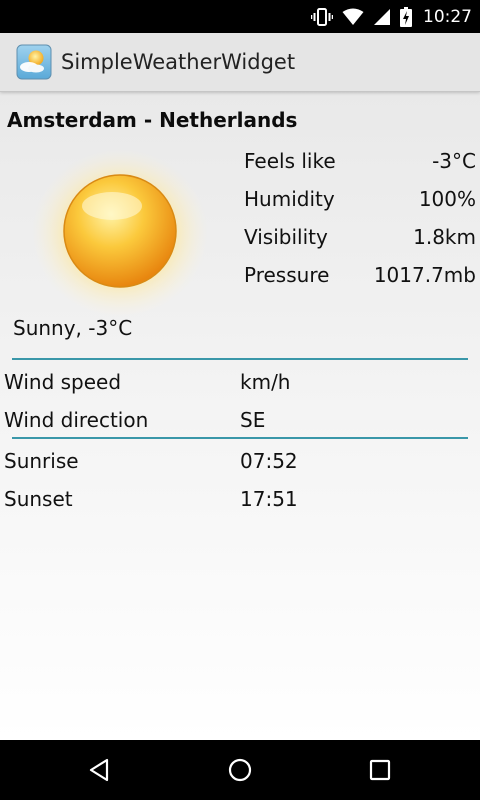 The height and width of the screenshot is (800, 480). Describe the element at coordinates (406, 16) in the screenshot. I see `battery-charging-icon` at that location.